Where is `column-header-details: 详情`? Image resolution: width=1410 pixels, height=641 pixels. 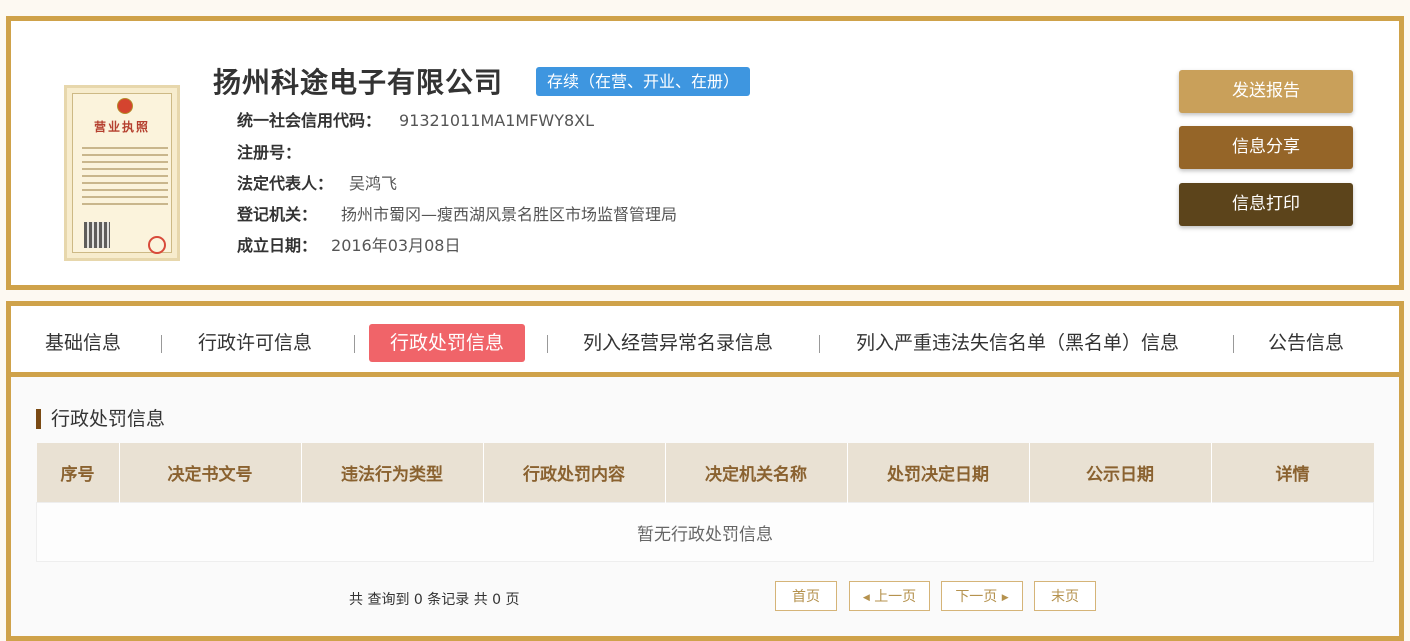 column-header-details: 详情 is located at coordinates (1292, 473).